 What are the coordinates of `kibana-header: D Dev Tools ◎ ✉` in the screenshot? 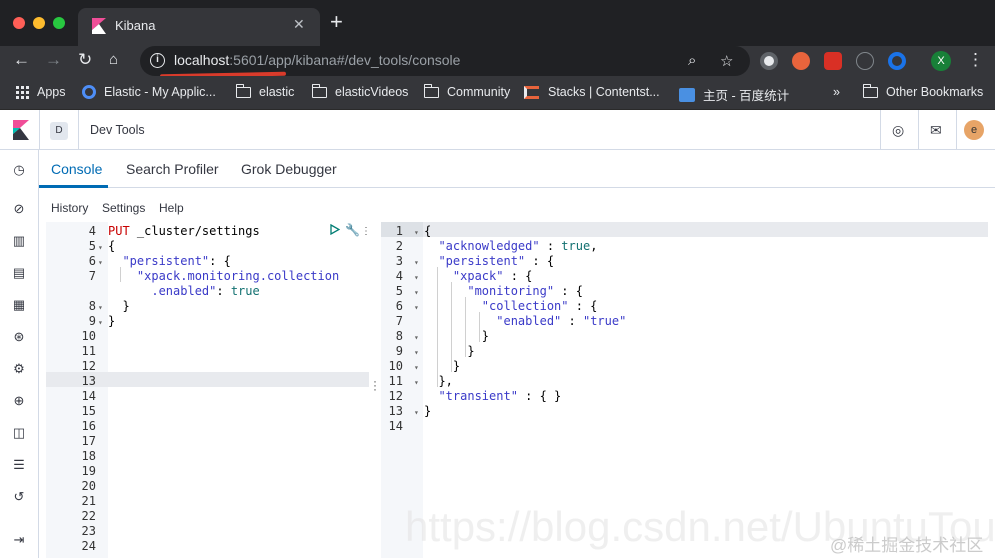 It's located at (497, 130).